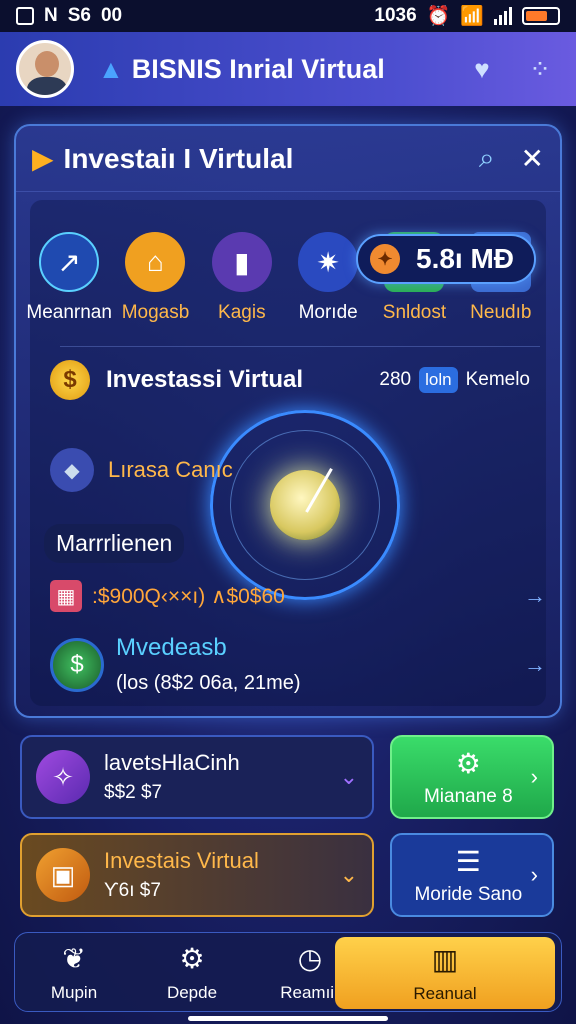  I want to click on card-title: lavetsHlaCinh, so click(172, 762).